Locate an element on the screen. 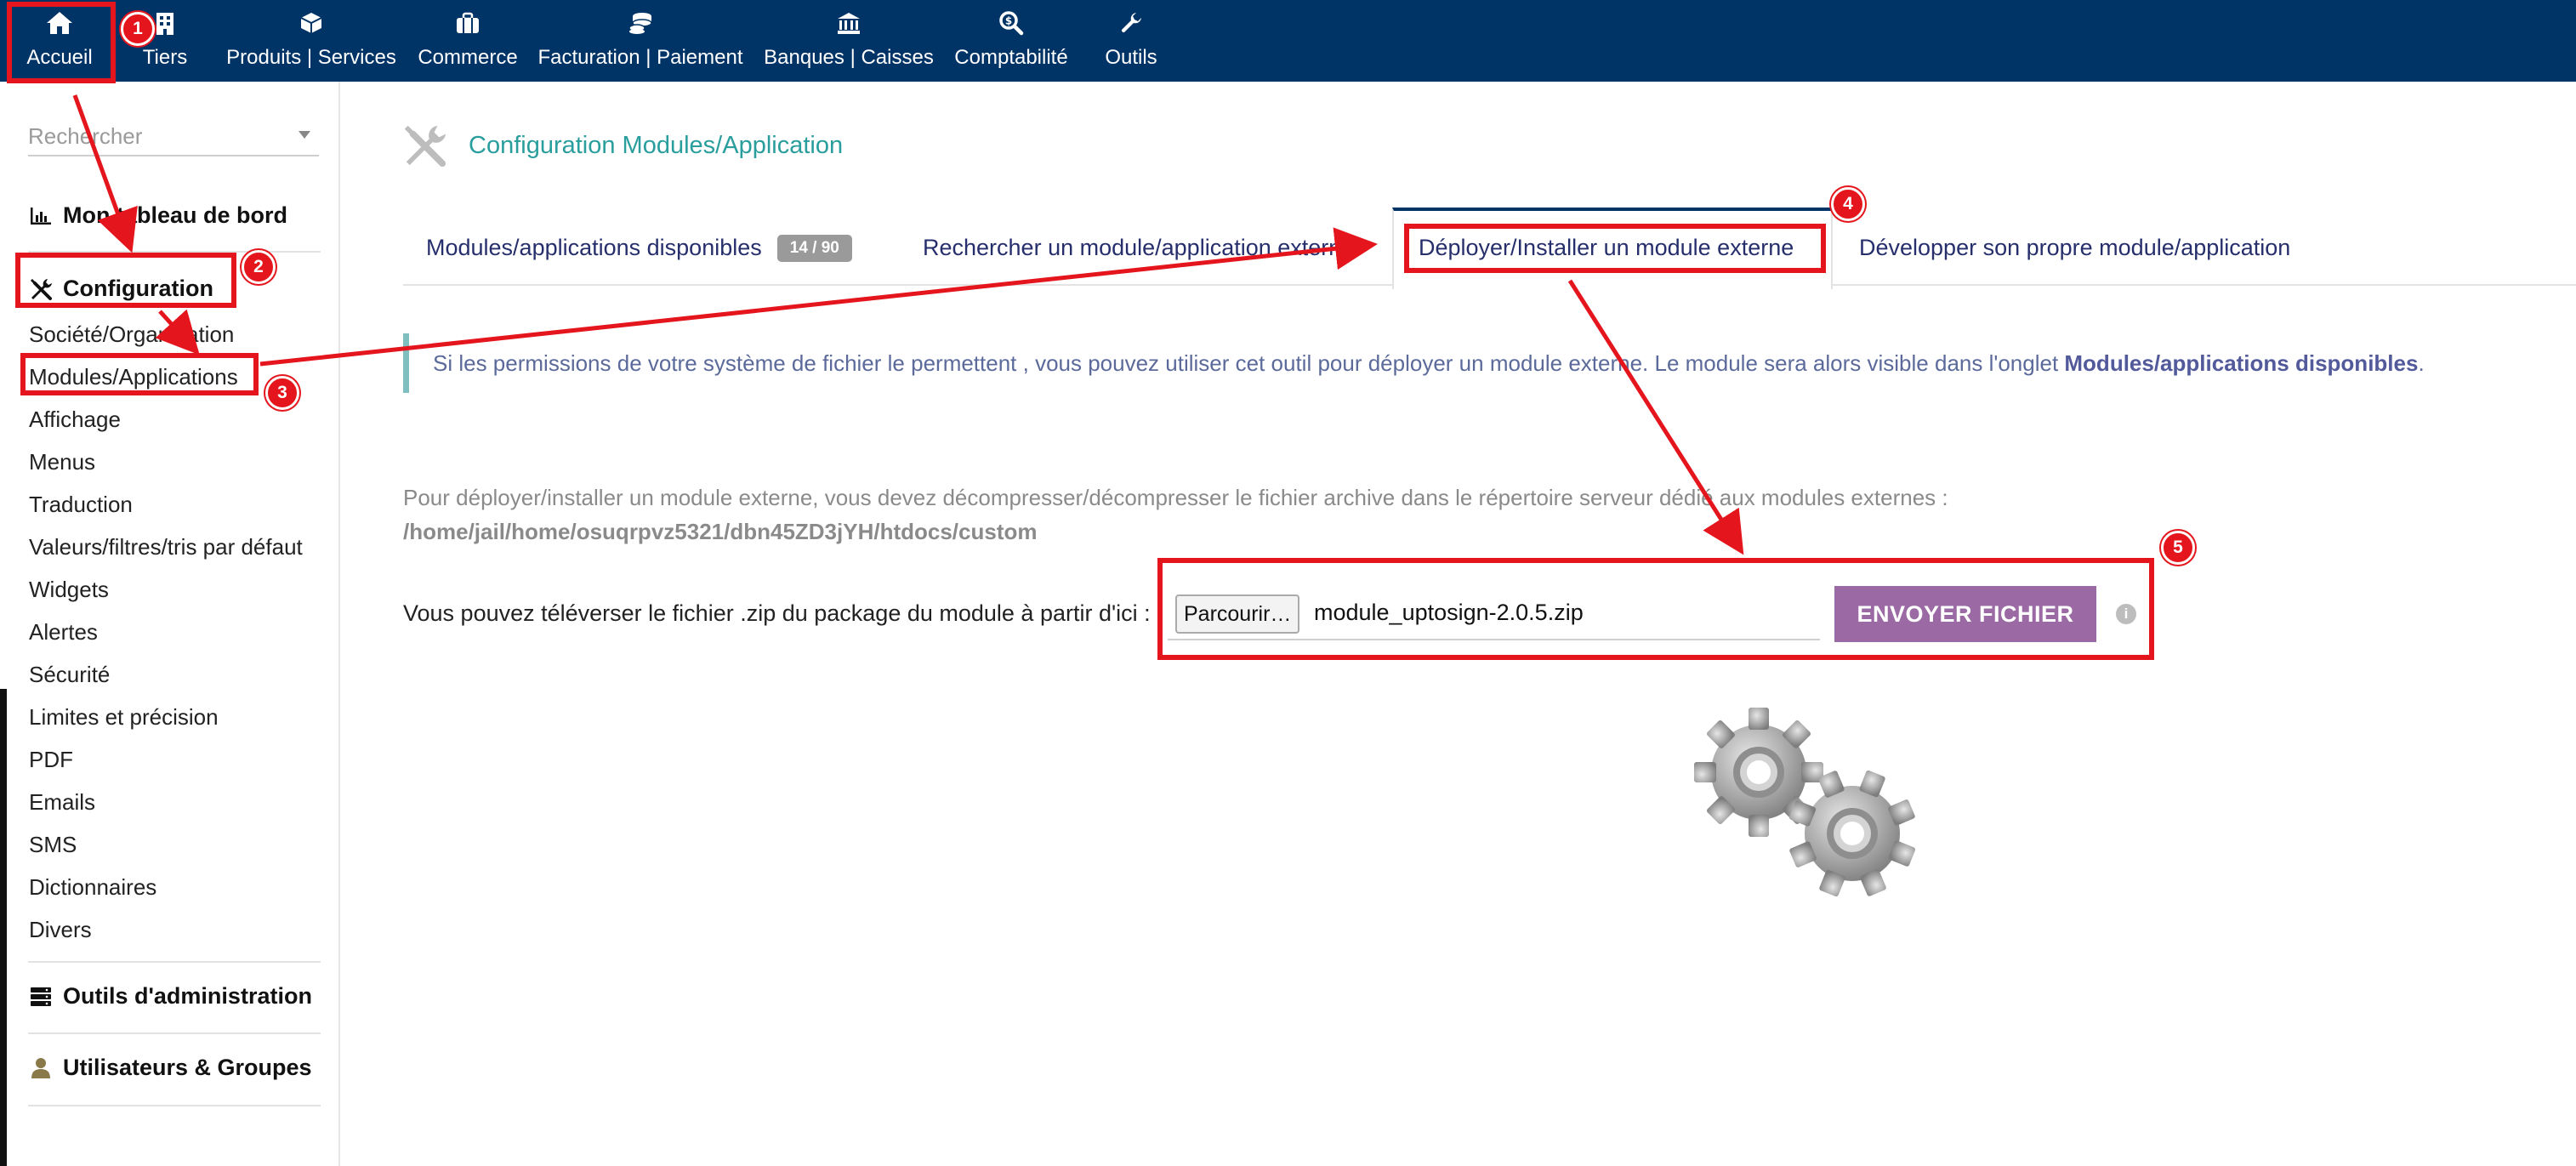 This screenshot has width=2576, height=1166. sidebar-item-valeurs-defaut: Valeurs/filtres/tris par défaut is located at coordinates (166, 547).